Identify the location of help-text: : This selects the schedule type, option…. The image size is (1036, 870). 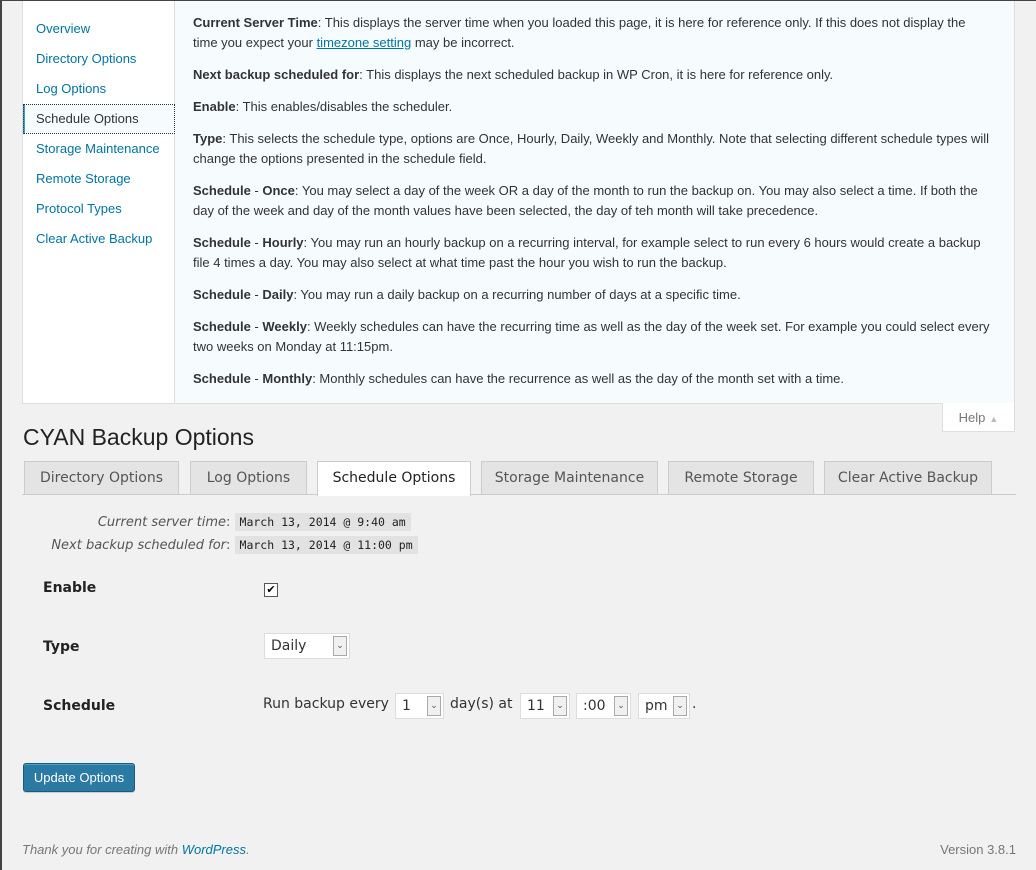
(591, 148).